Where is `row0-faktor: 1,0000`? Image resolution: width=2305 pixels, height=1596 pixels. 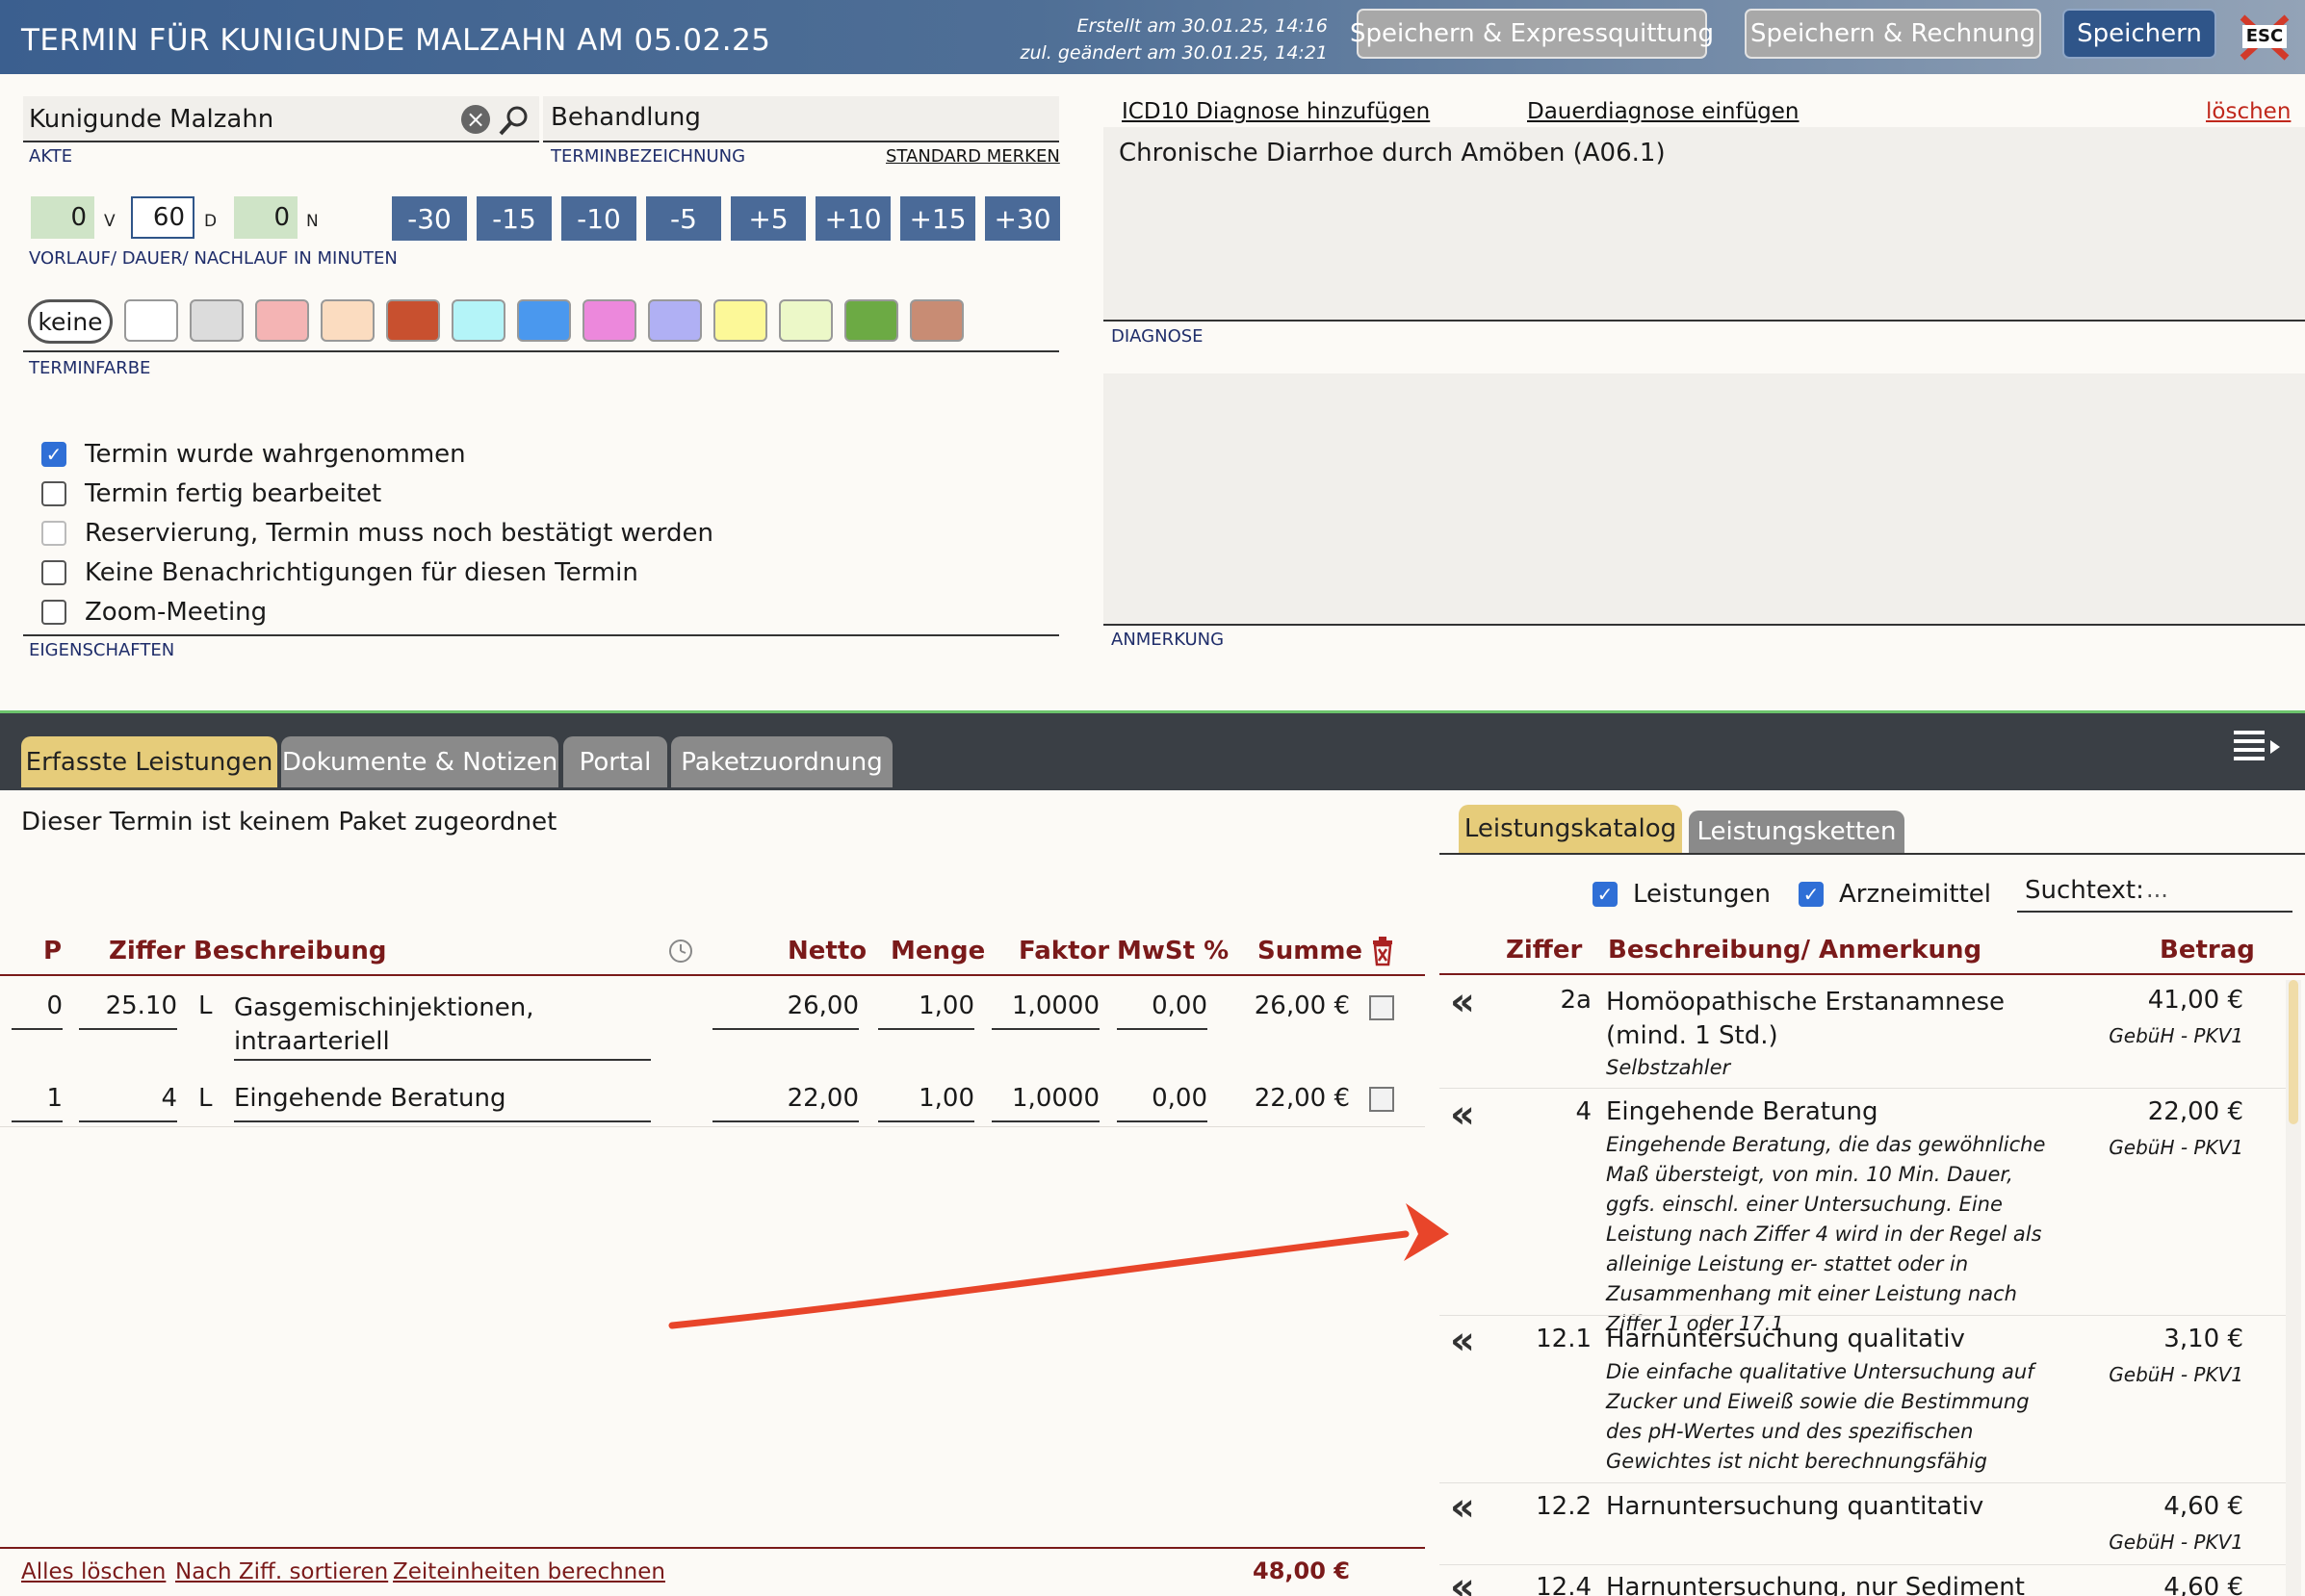
row0-faktor: 1,0000 is located at coordinates (1046, 1010).